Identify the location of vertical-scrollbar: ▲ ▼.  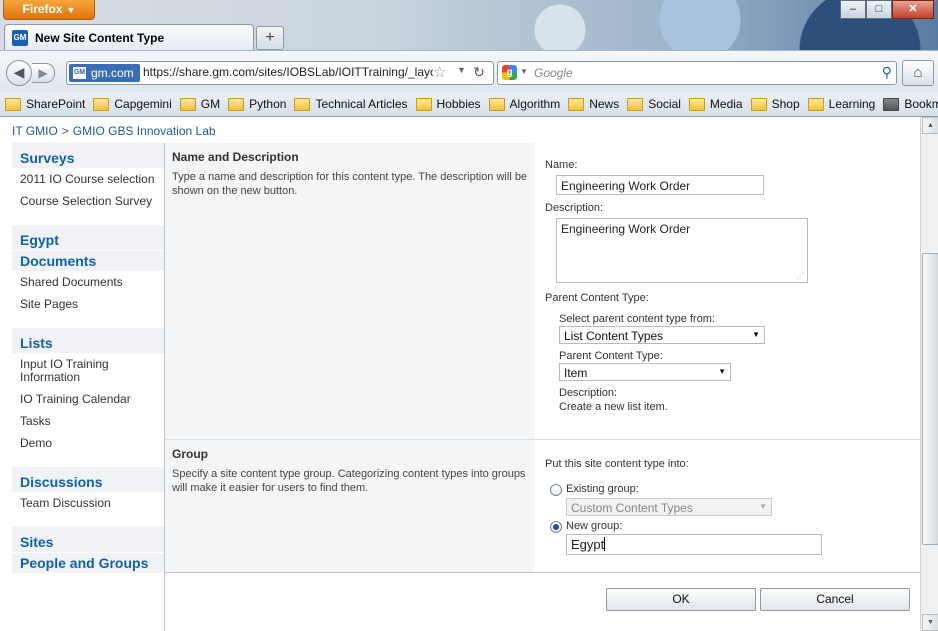
(929, 374).